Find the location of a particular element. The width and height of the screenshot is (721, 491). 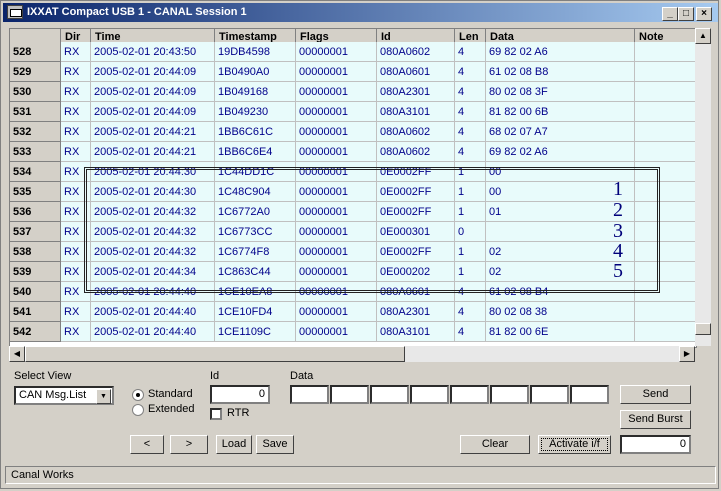

cell-time: 2005-02-01 20:44:21 is located at coordinates (153, 132).